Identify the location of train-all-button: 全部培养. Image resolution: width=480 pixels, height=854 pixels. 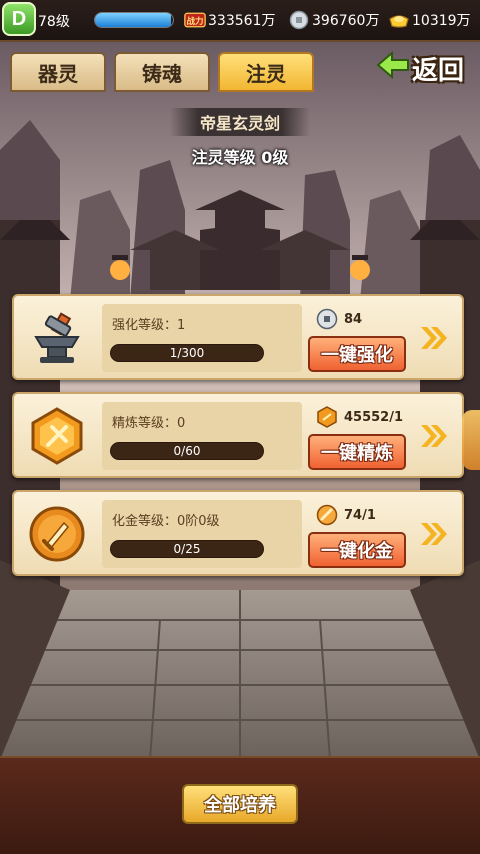
(240, 804).